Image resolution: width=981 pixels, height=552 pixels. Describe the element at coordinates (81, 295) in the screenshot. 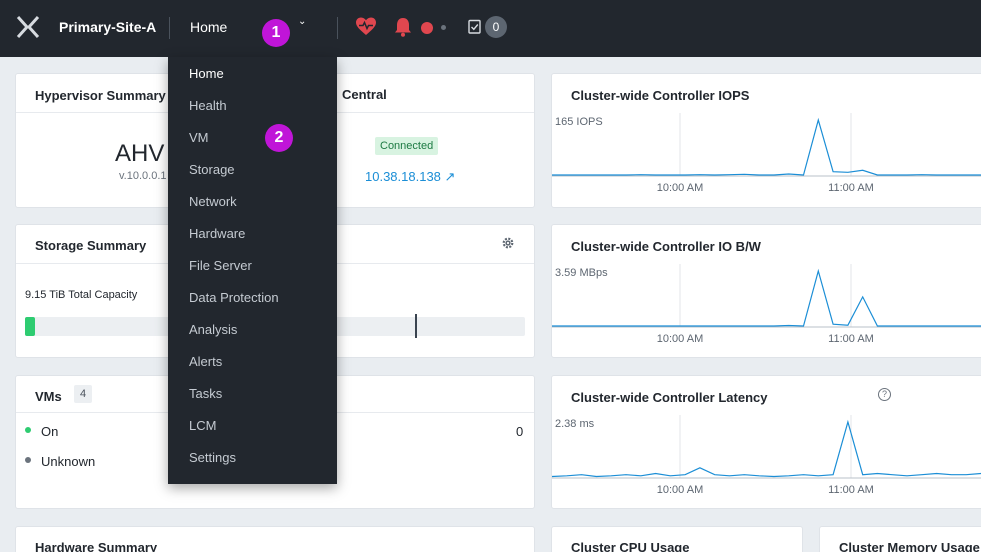

I see `total-capacity-label: 9.15 TiB Total Capacity` at that location.